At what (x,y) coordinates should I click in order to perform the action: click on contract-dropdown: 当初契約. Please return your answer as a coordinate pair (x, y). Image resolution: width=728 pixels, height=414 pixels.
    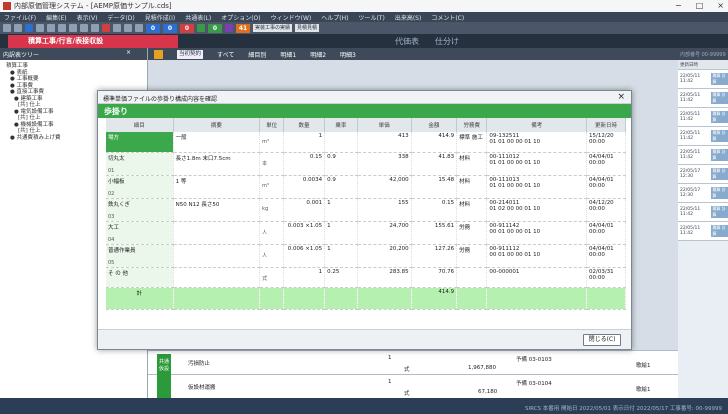
    Looking at the image, I should click on (190, 54).